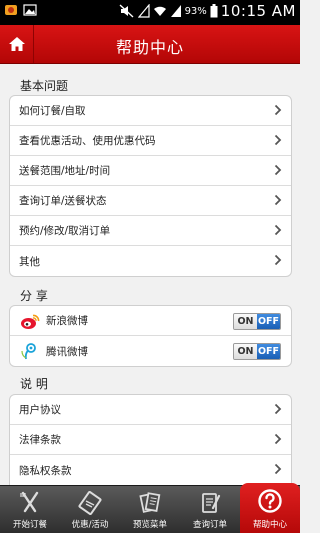 This screenshot has width=320, height=533. What do you see at coordinates (270, 501) in the screenshot?
I see `help-icon` at bounding box center [270, 501].